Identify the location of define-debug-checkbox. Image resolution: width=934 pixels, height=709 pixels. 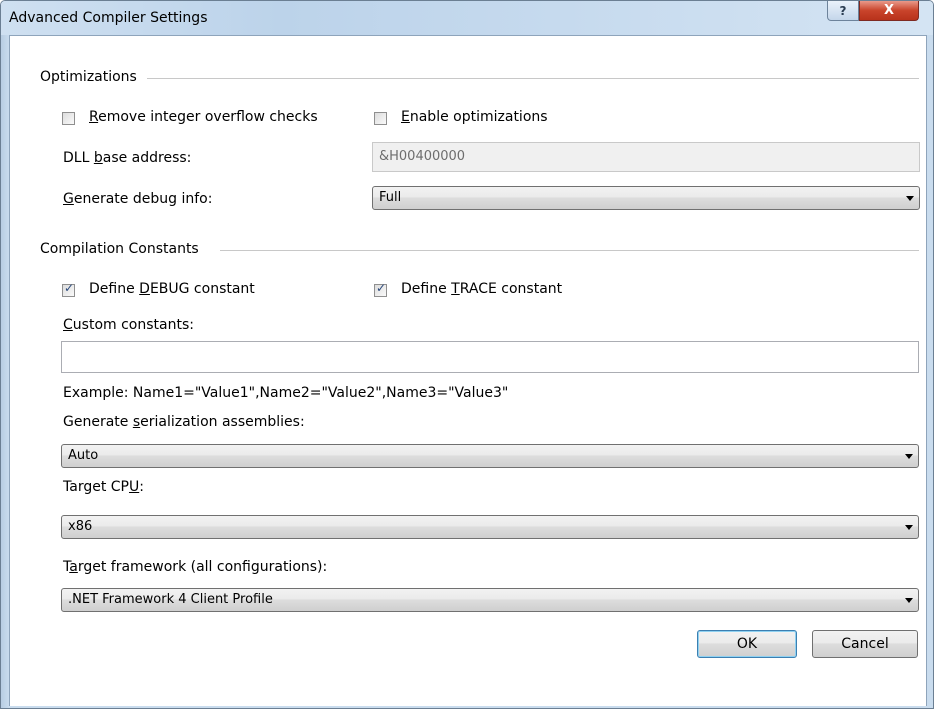
(68, 289).